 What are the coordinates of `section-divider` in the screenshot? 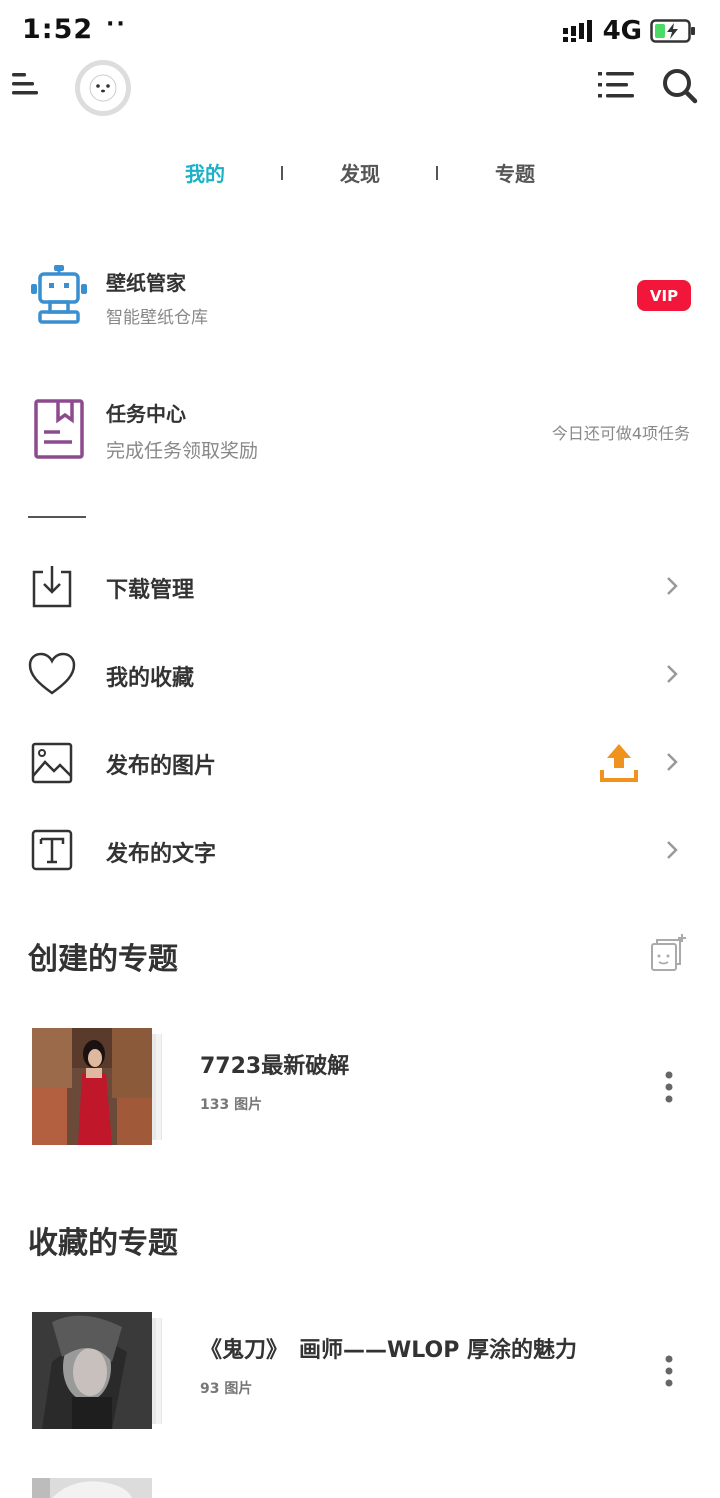 It's located at (57, 517).